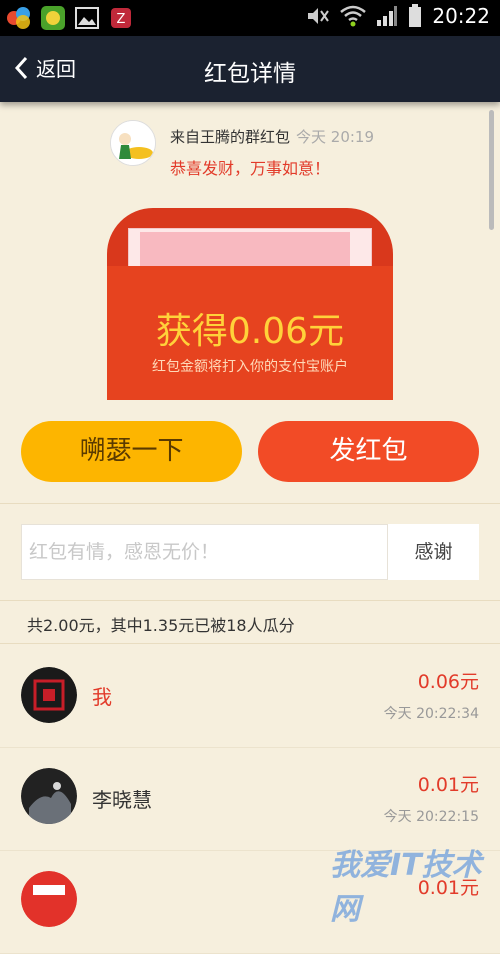  Describe the element at coordinates (230, 137) in the screenshot. I see `sender-name: 来自王腾的群红包` at that location.